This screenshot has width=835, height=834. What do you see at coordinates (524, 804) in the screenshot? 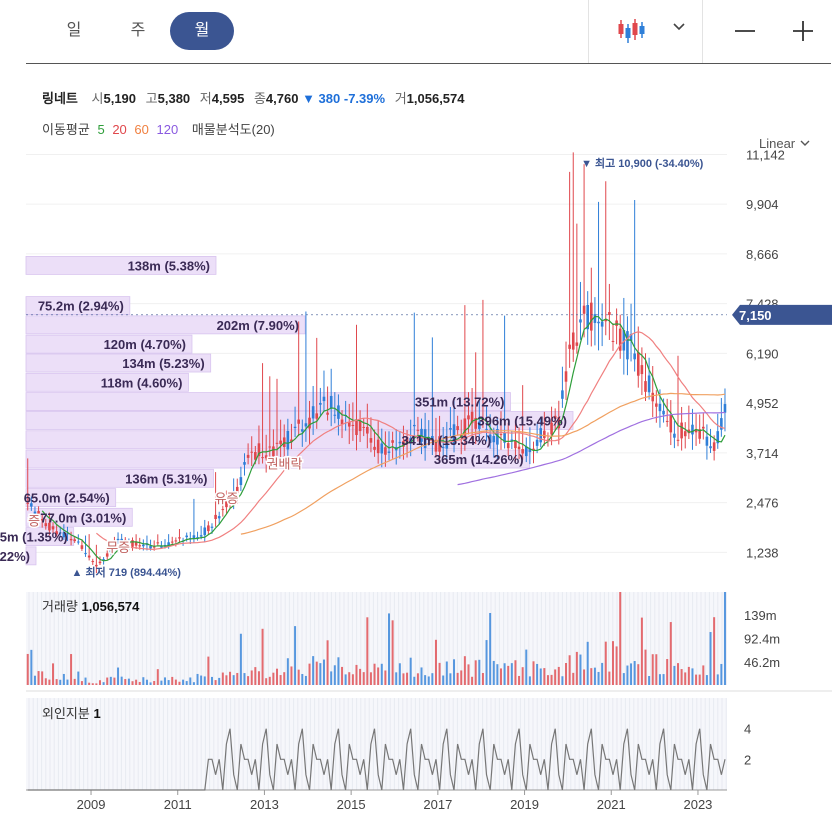
I see `x-tick-label: 2019` at bounding box center [524, 804].